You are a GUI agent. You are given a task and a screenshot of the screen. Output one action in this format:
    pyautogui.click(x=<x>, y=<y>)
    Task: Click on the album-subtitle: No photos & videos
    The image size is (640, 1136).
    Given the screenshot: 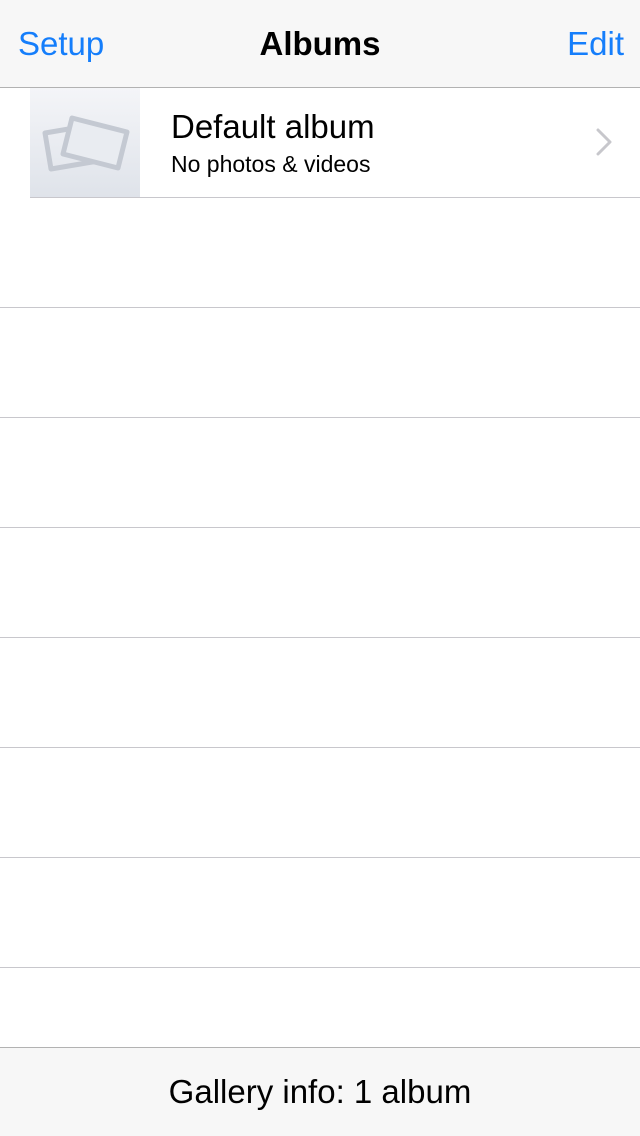 What is the action you would take?
    pyautogui.click(x=271, y=164)
    